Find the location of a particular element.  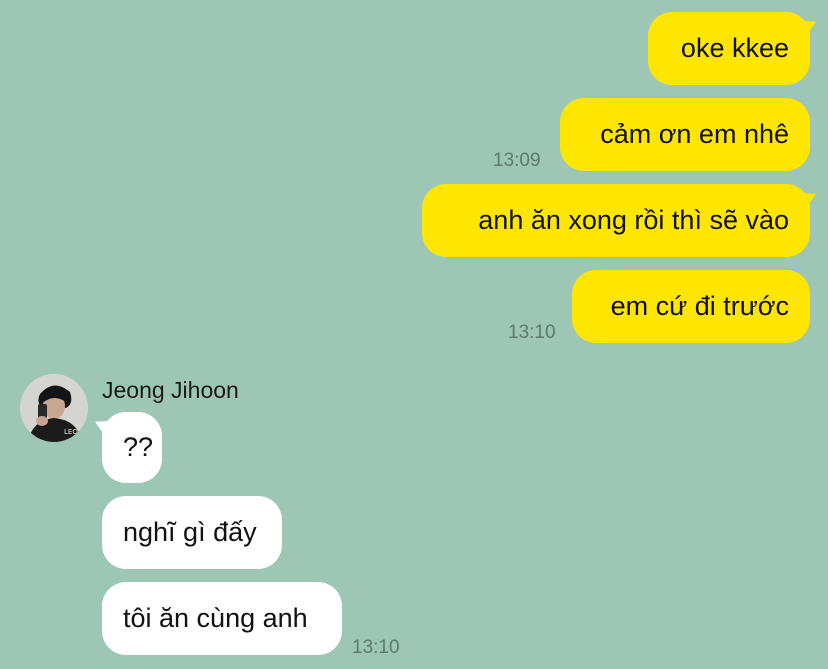

message-text: ?? is located at coordinates (138, 447).